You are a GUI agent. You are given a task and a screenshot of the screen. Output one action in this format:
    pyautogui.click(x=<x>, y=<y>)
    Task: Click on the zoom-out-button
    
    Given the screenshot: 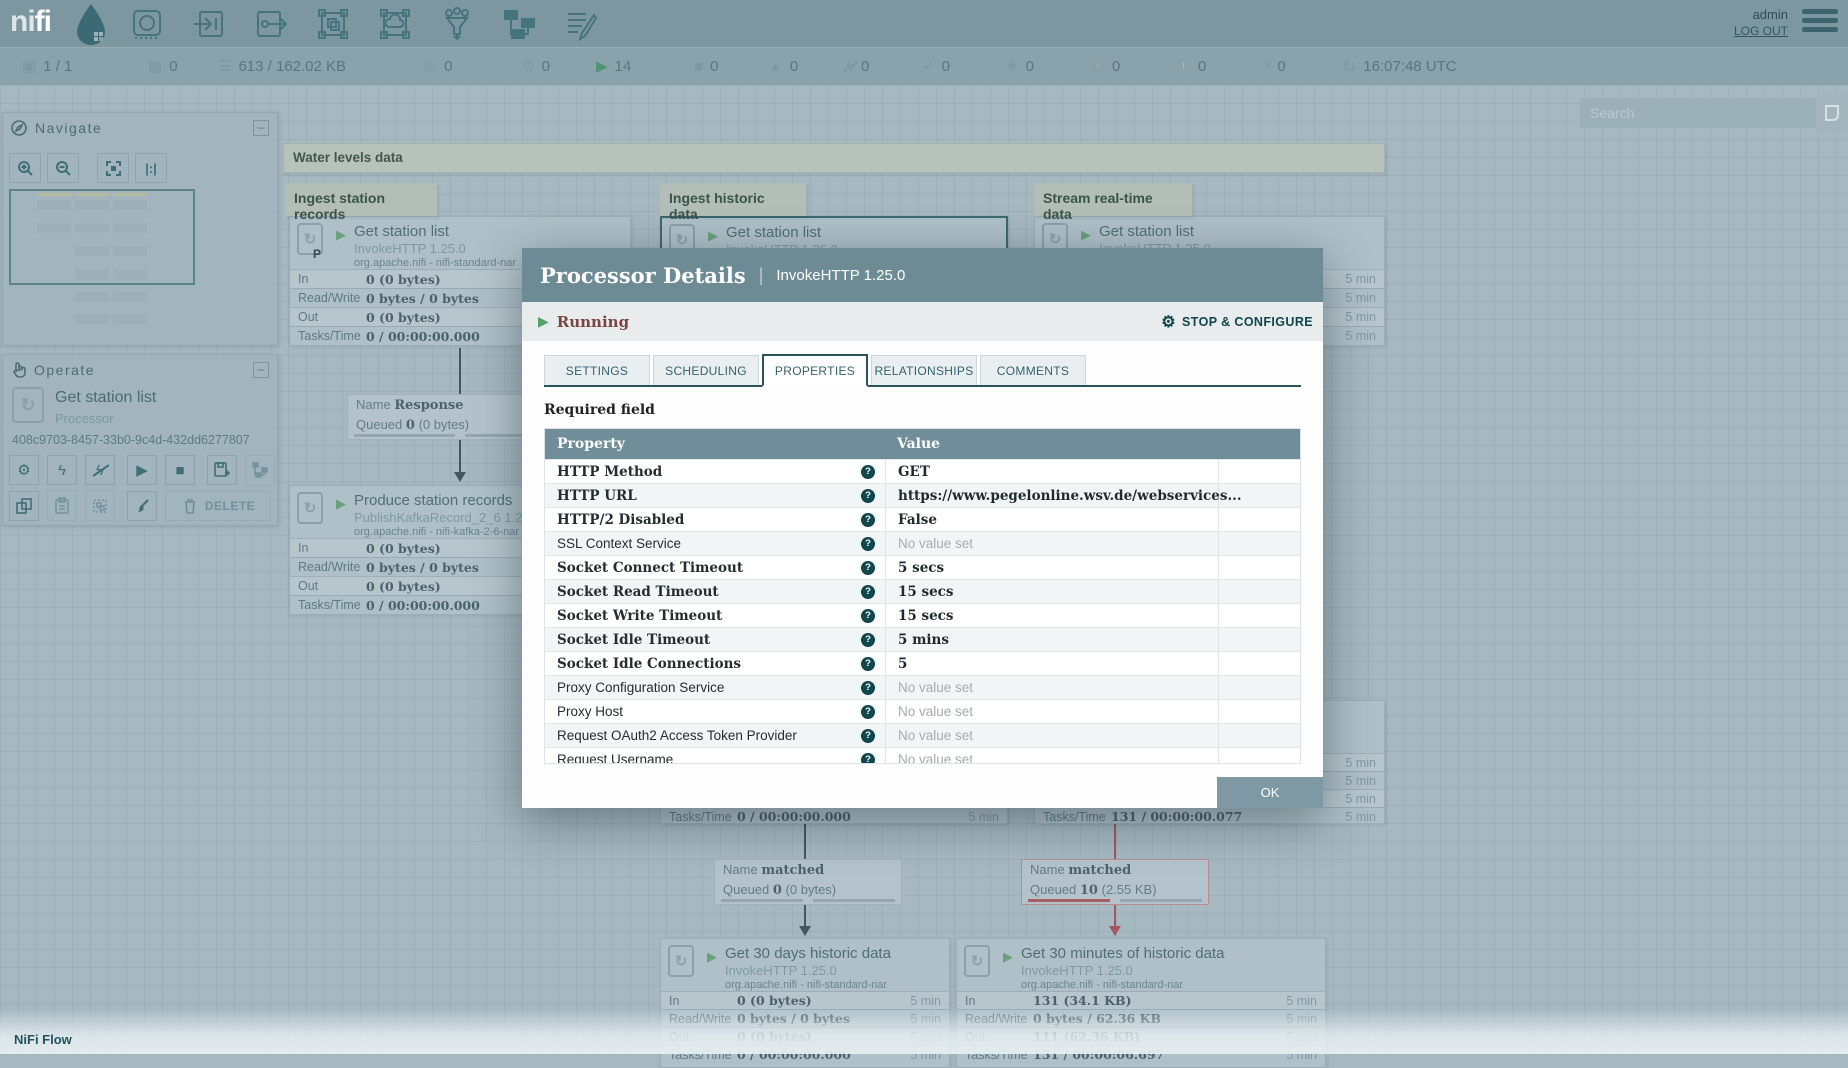 What is the action you would take?
    pyautogui.click(x=63, y=168)
    